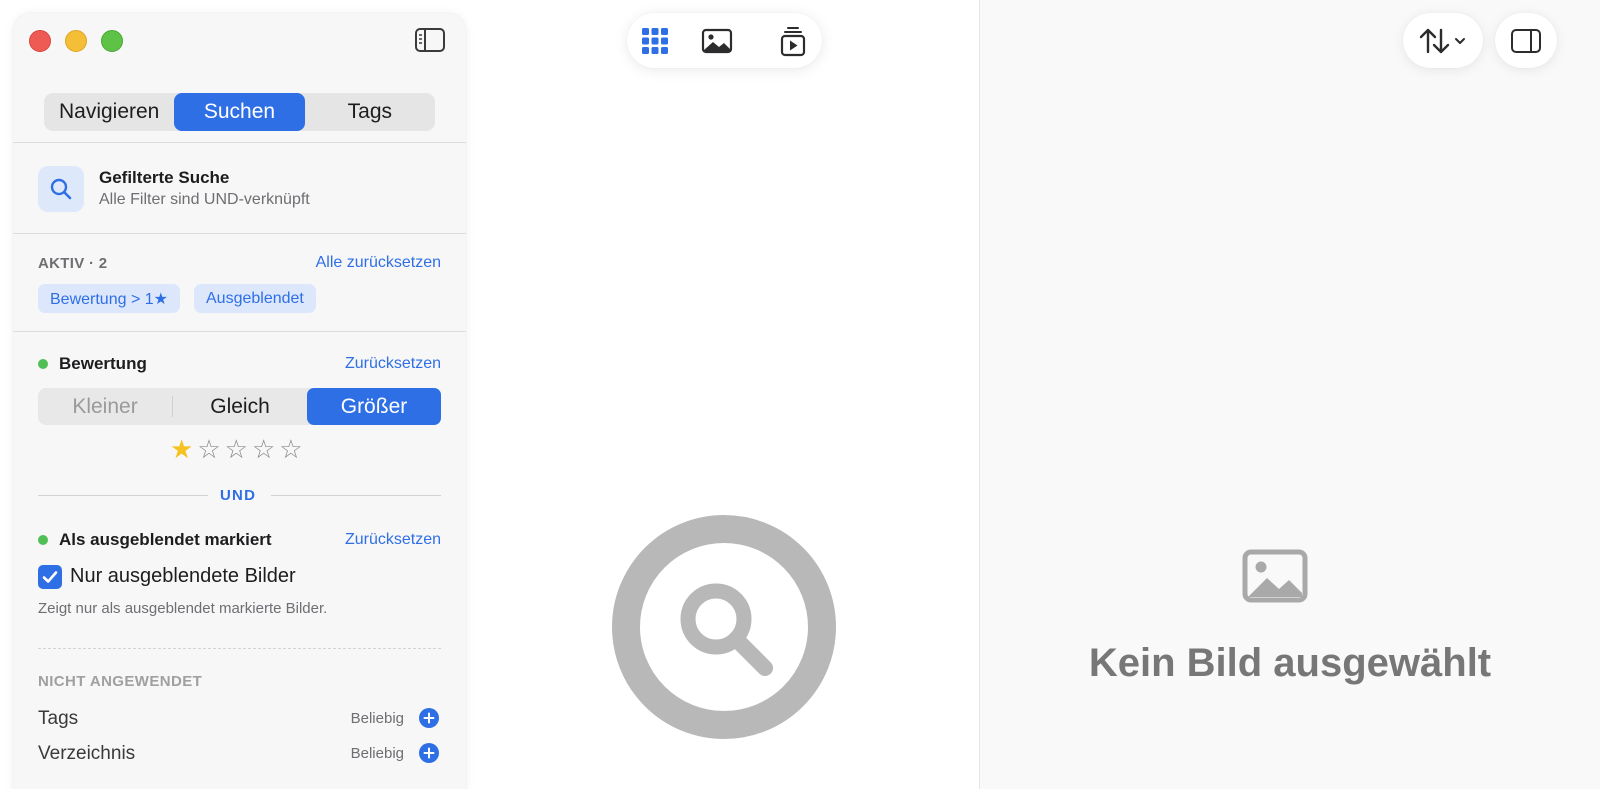 The height and width of the screenshot is (789, 1600). I want to click on dashed-divider, so click(239, 648).